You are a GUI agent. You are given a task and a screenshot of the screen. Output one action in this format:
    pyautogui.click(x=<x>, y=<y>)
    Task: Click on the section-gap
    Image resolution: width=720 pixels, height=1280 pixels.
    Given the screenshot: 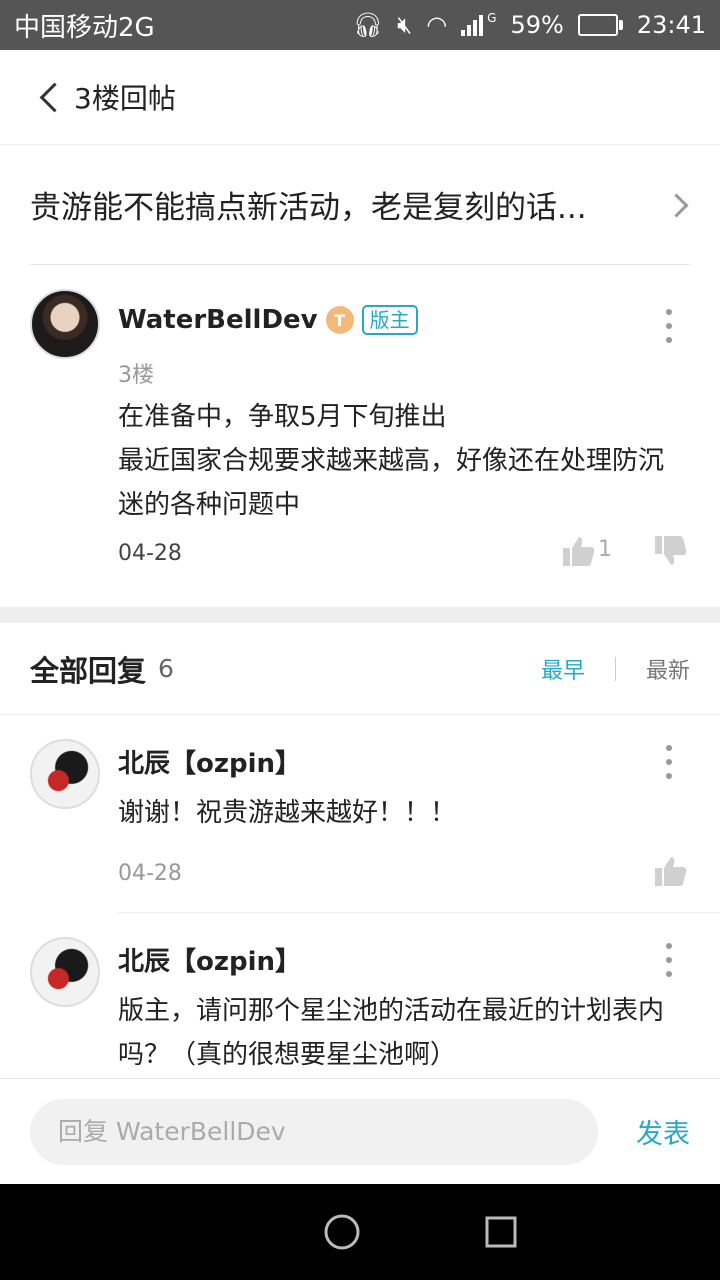 What is the action you would take?
    pyautogui.click(x=360, y=615)
    